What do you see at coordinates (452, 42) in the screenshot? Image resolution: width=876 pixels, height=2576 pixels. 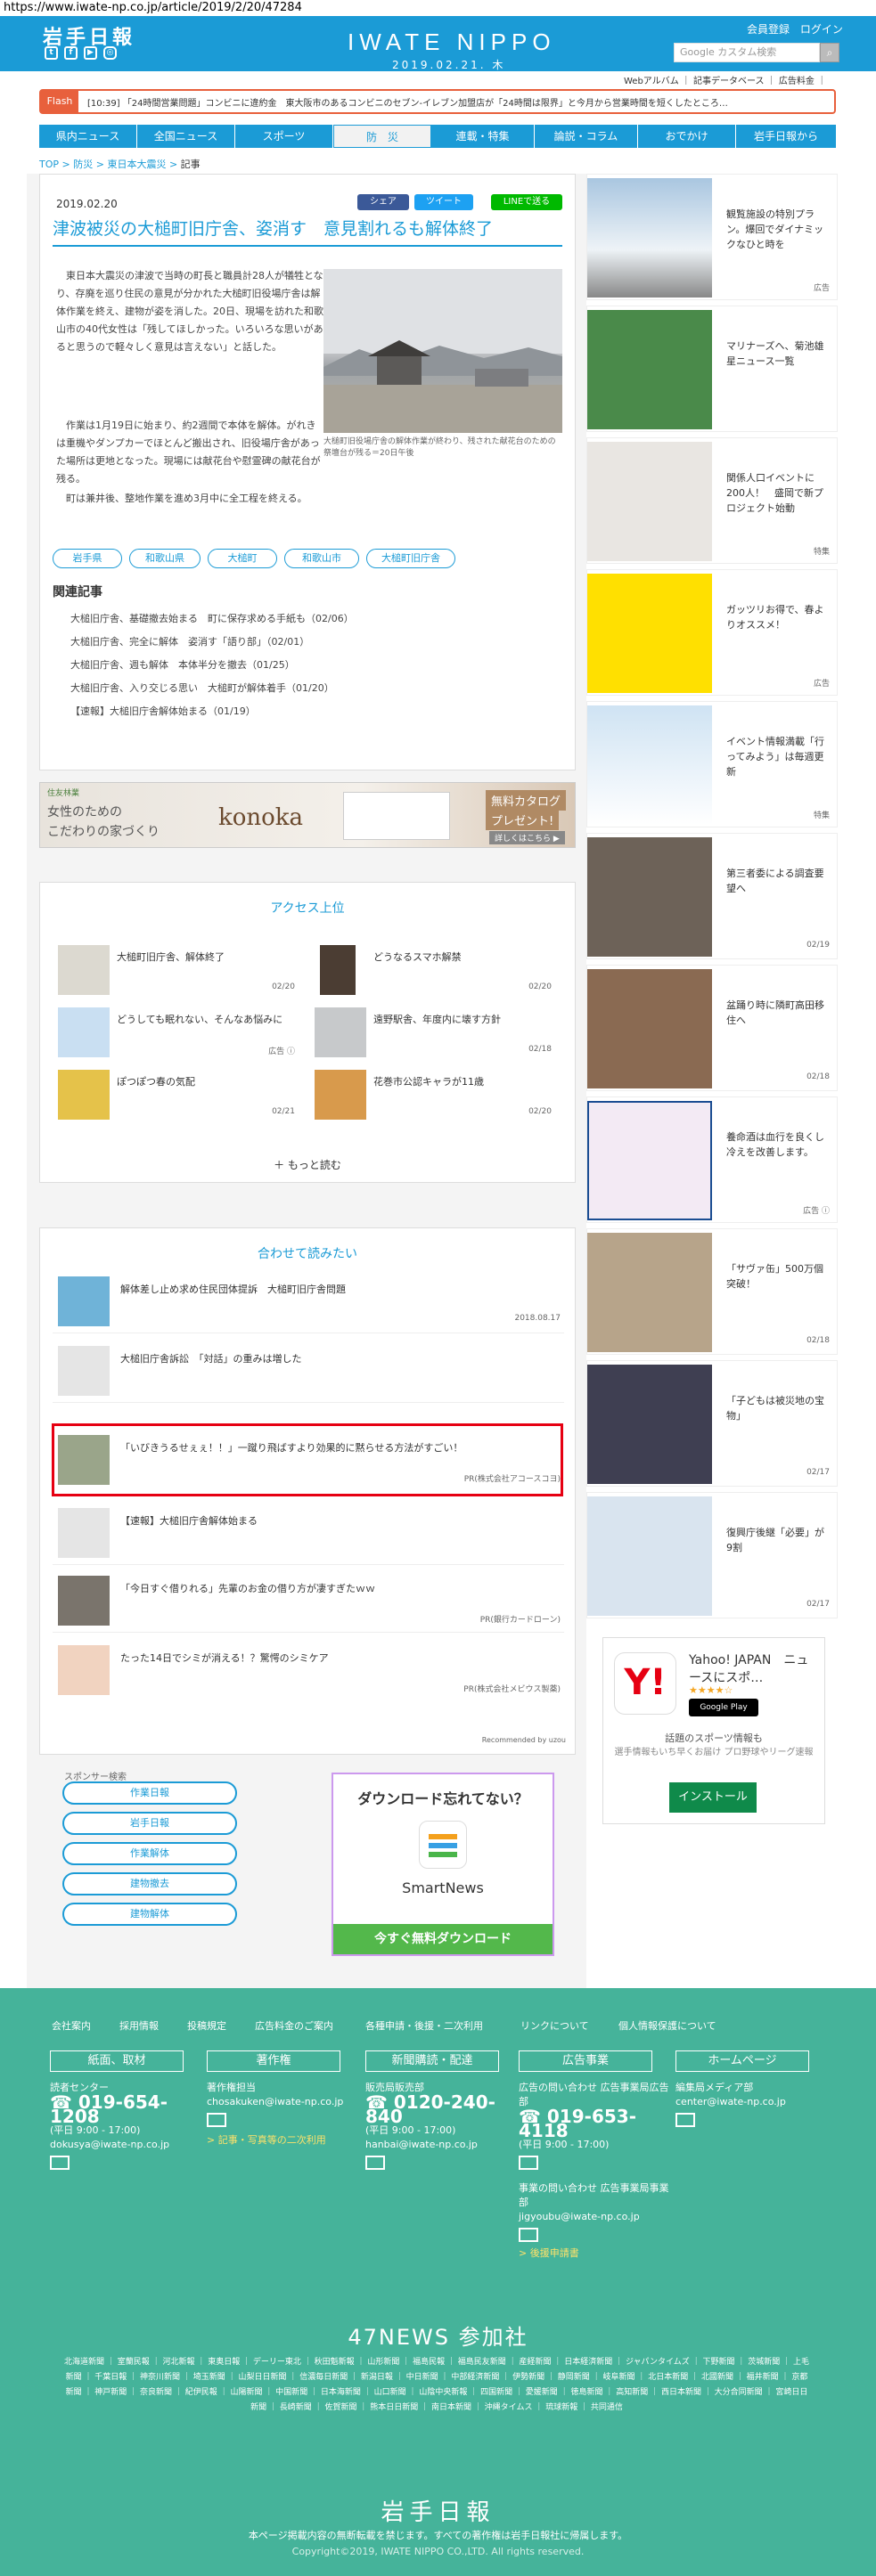 I see `site-logo-en: IWATE NIPPO` at bounding box center [452, 42].